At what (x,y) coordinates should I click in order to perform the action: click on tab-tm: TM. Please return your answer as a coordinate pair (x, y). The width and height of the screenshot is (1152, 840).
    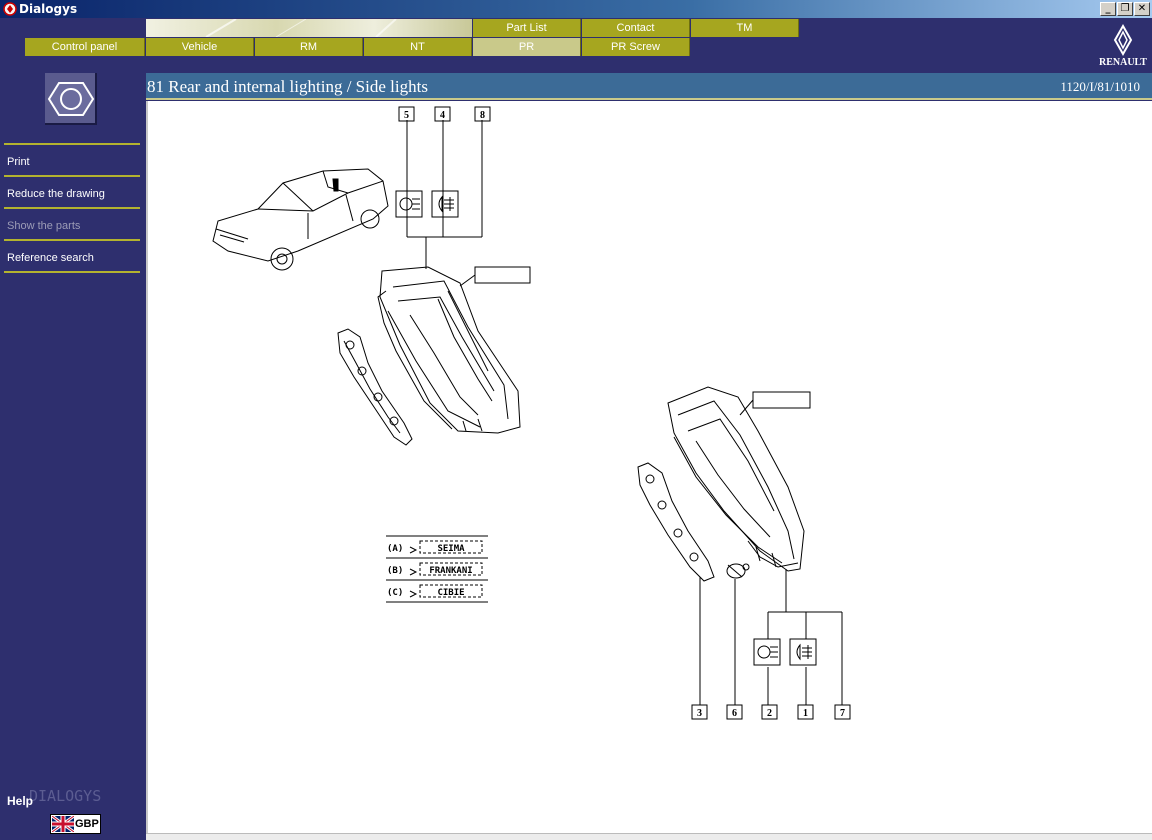
    Looking at the image, I should click on (745, 28).